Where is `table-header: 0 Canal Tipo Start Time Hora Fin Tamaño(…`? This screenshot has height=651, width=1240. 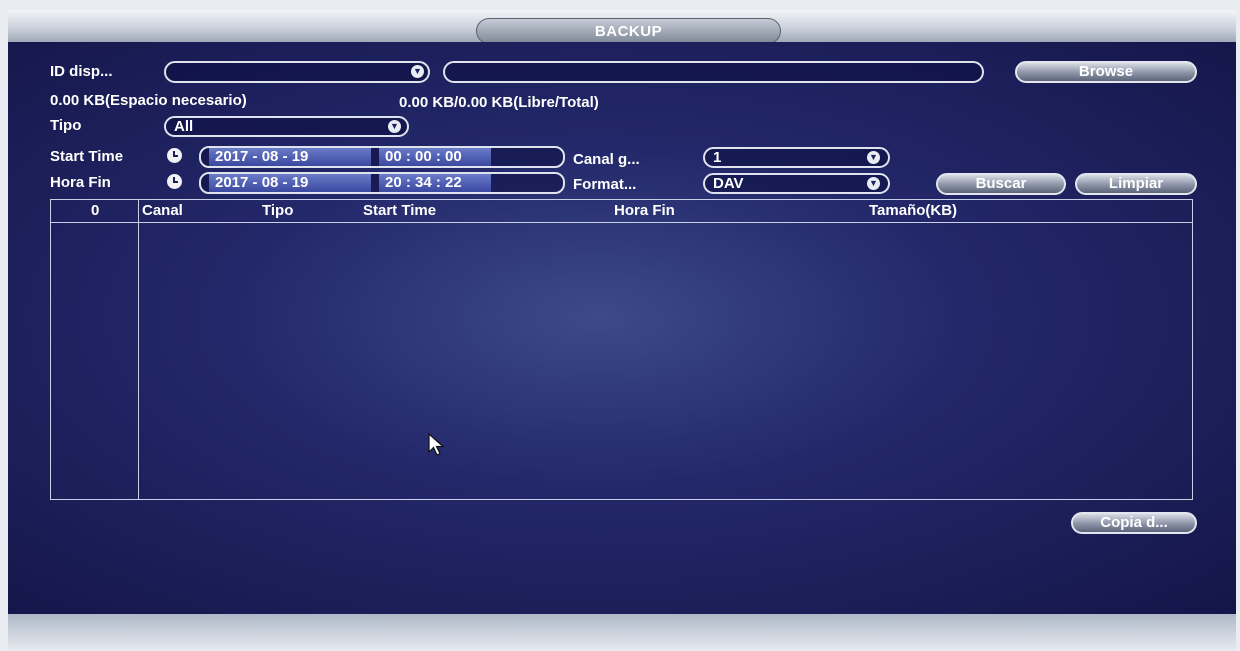 table-header: 0 Canal Tipo Start Time Hora Fin Tamaño(… is located at coordinates (621, 211).